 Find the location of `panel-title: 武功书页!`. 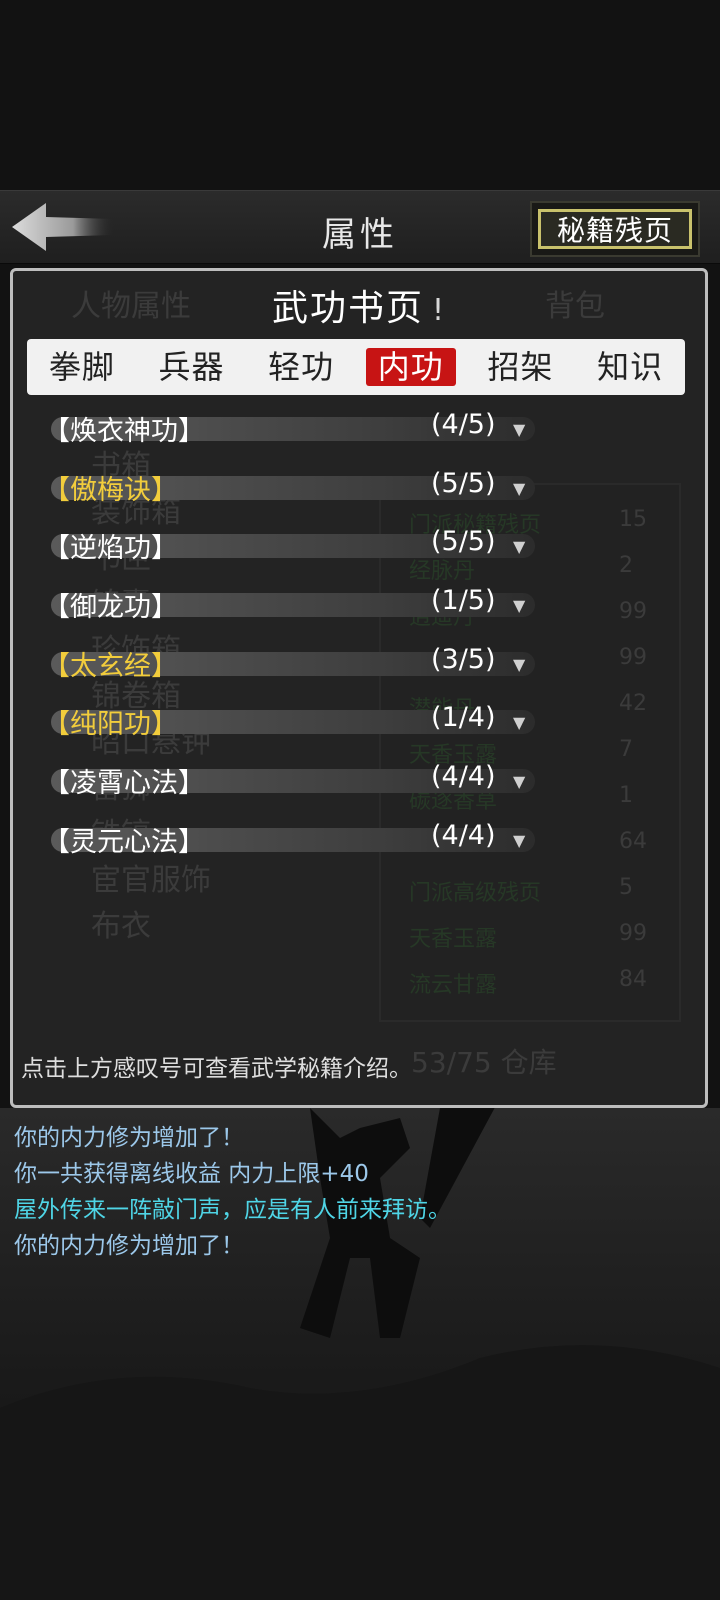

panel-title: 武功书页! is located at coordinates (359, 305).